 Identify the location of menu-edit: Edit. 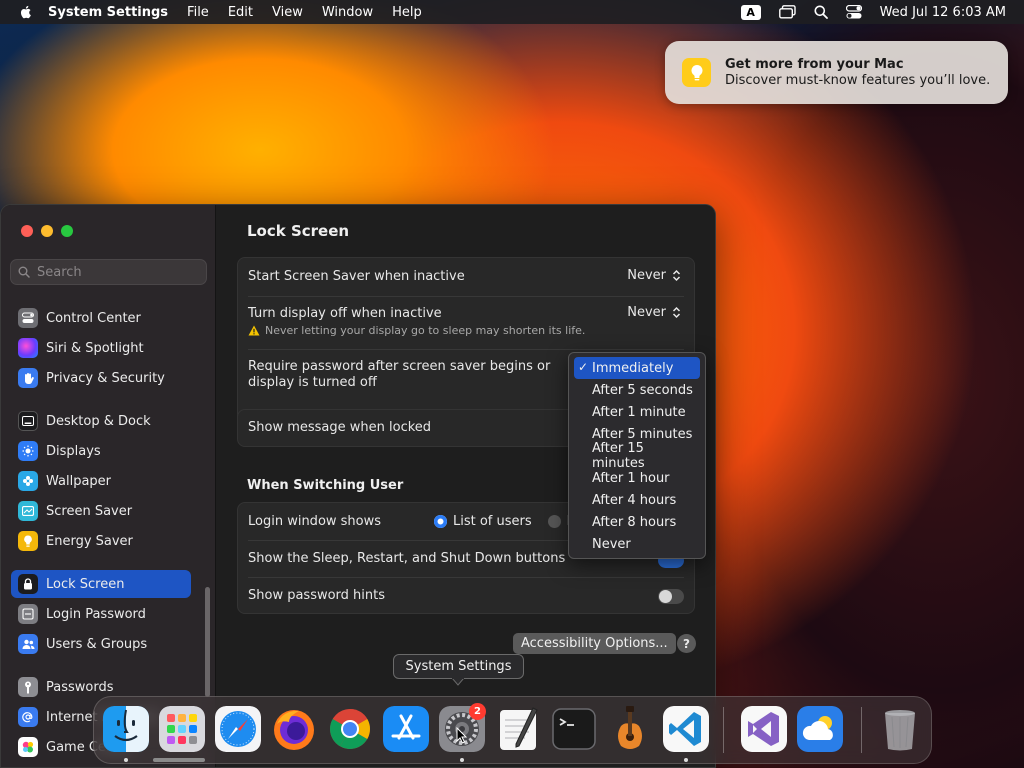
(240, 12).